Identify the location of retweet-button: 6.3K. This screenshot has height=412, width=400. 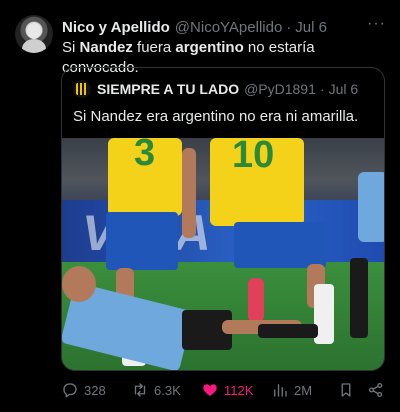
(156, 390).